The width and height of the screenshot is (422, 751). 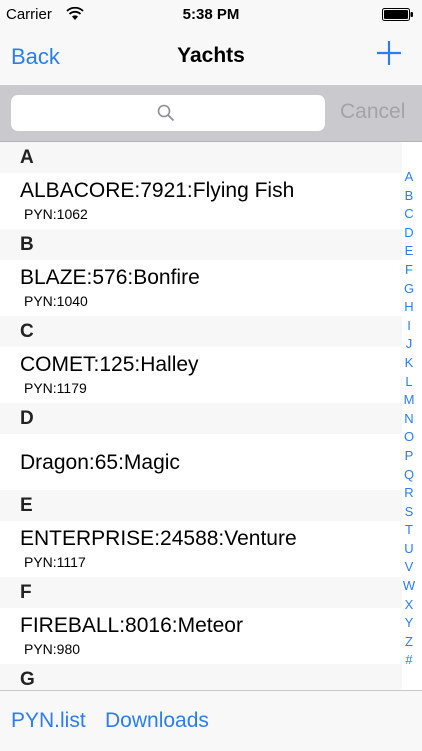 I want to click on index-letter: H, so click(x=409, y=307).